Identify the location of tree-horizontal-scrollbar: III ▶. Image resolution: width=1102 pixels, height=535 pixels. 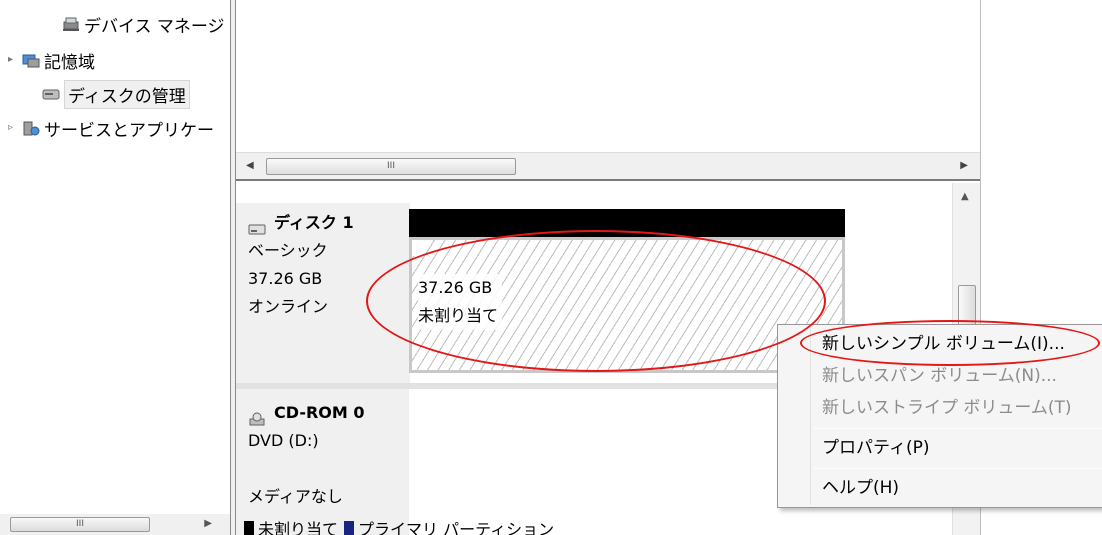
(115, 524).